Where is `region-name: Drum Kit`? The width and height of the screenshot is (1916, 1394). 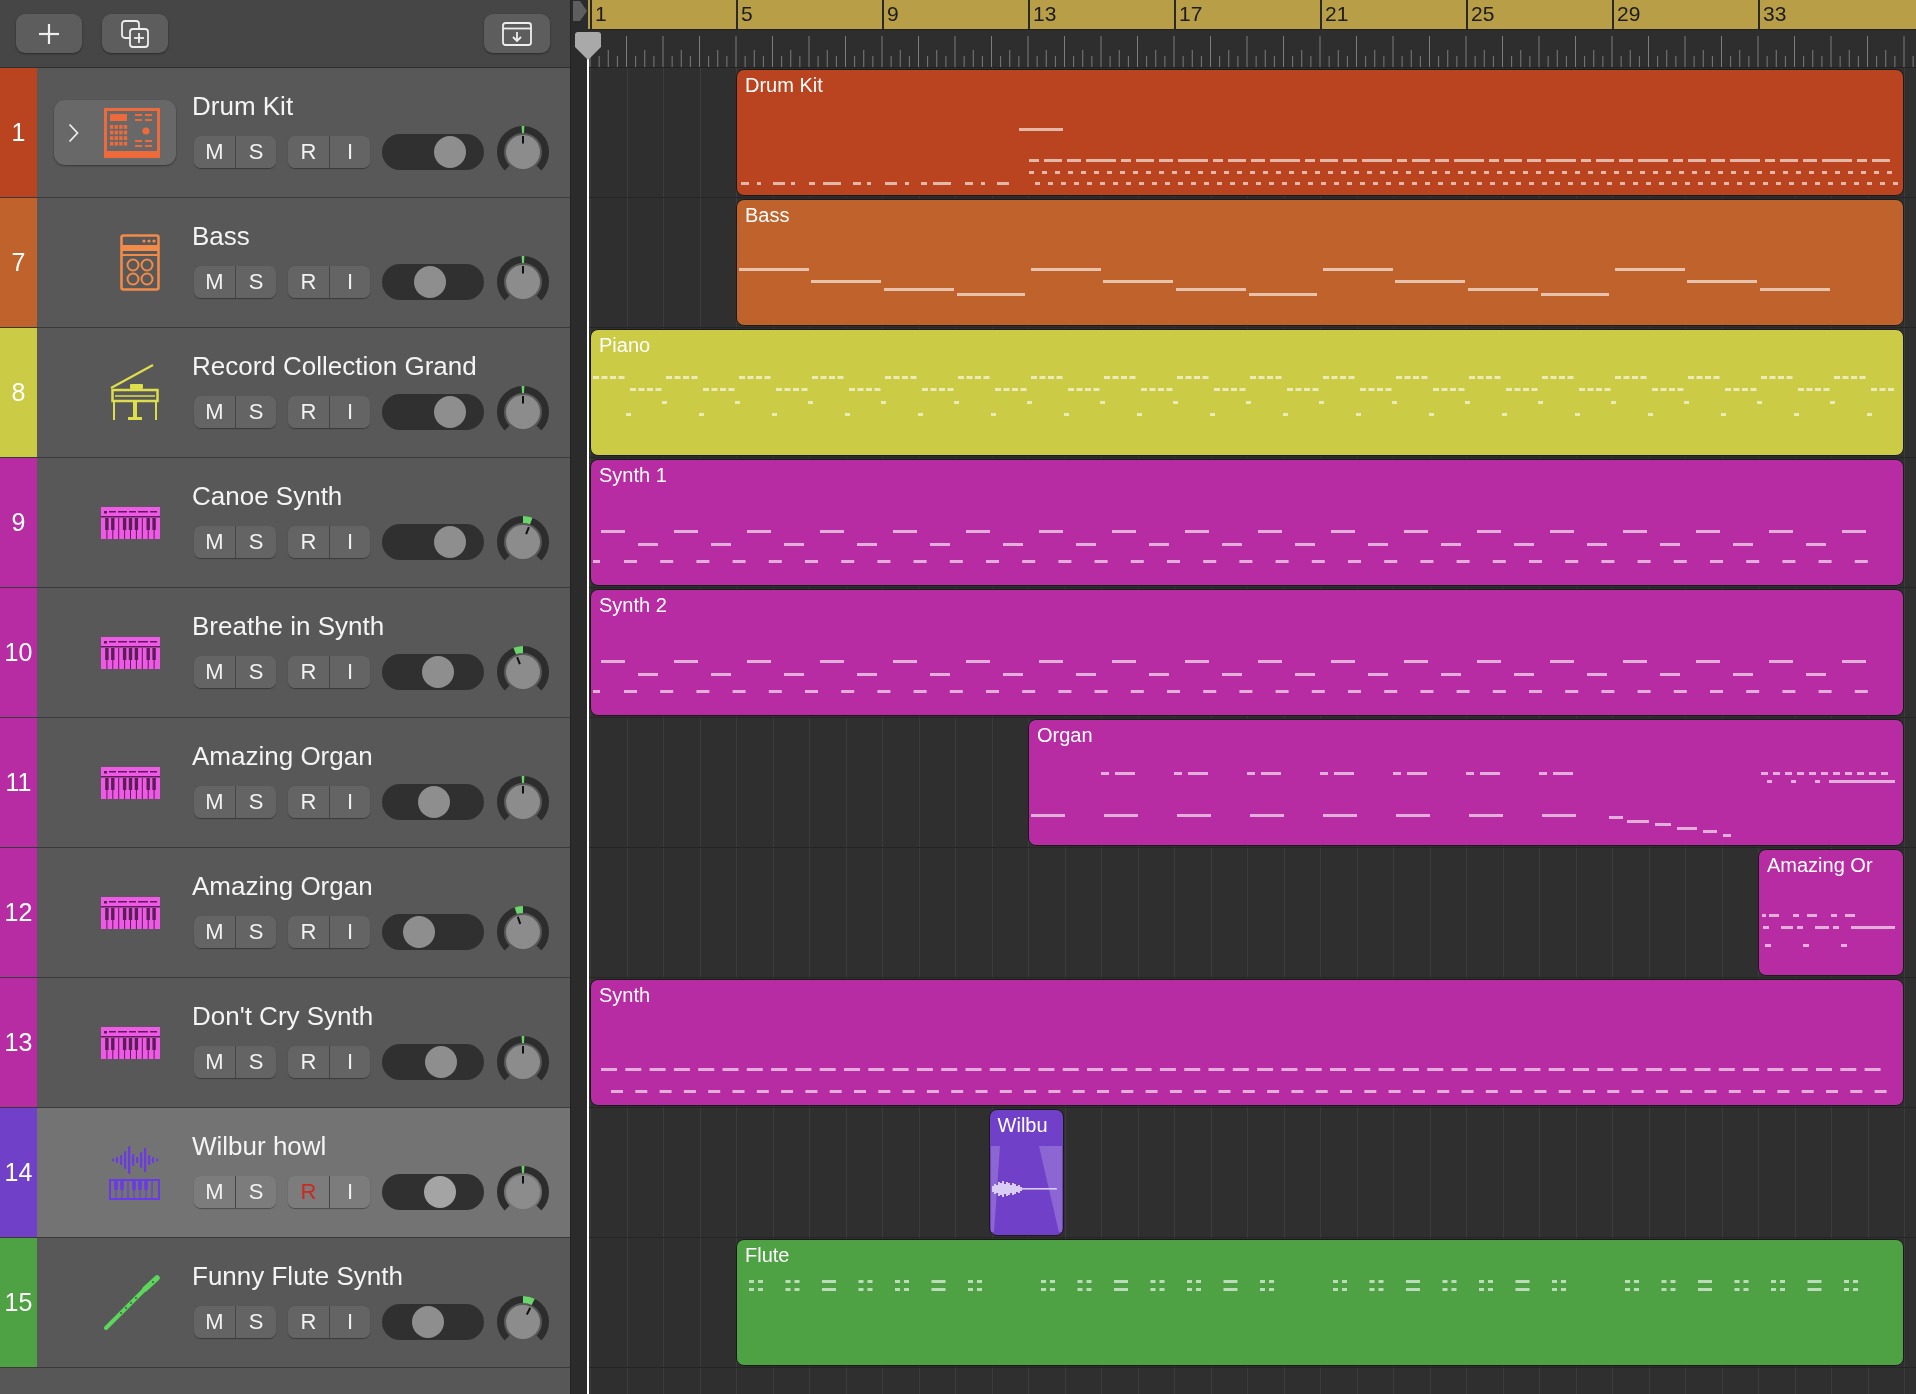 region-name: Drum Kit is located at coordinates (784, 85).